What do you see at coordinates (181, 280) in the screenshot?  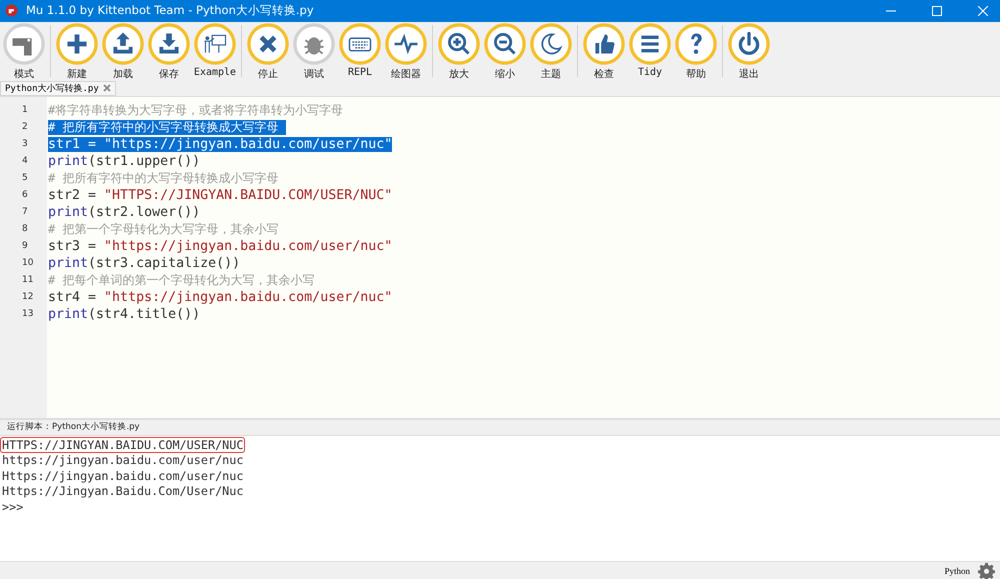 I see `code-line: # 把每个单词的第一个字母转化为大写，其余小写` at bounding box center [181, 280].